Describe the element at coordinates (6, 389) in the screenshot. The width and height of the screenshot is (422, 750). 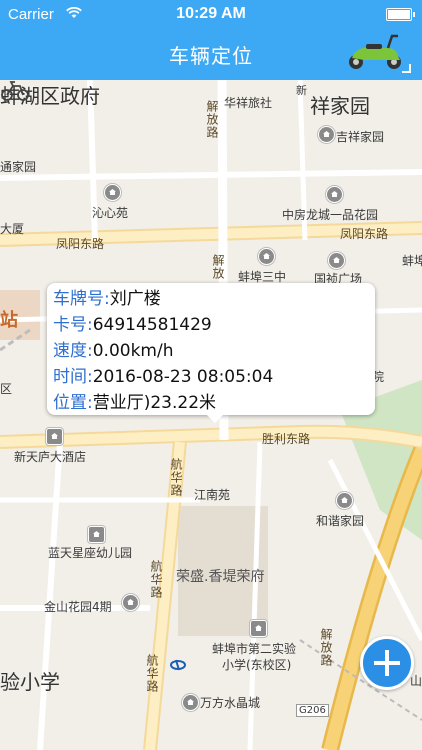
I see `map-label-district2: 区` at that location.